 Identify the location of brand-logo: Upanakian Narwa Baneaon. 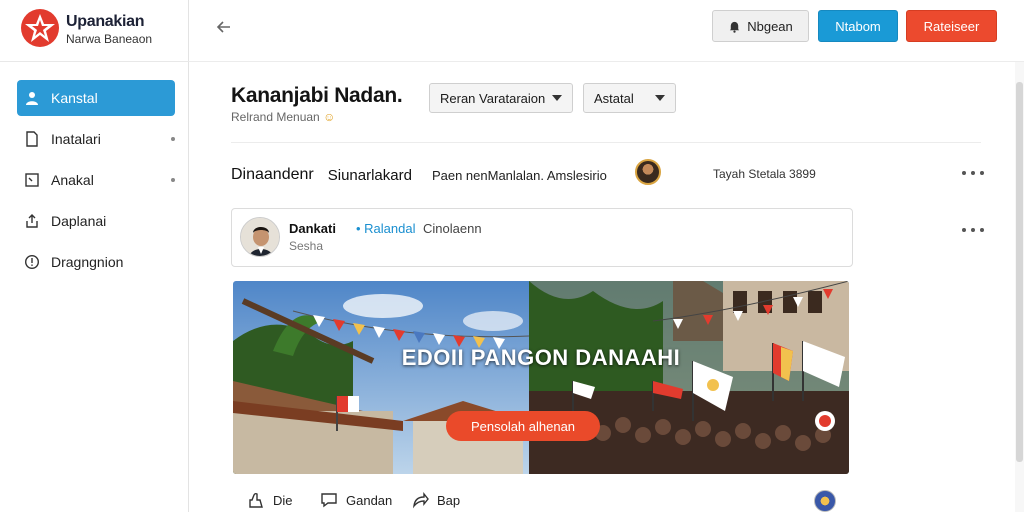
(102, 28).